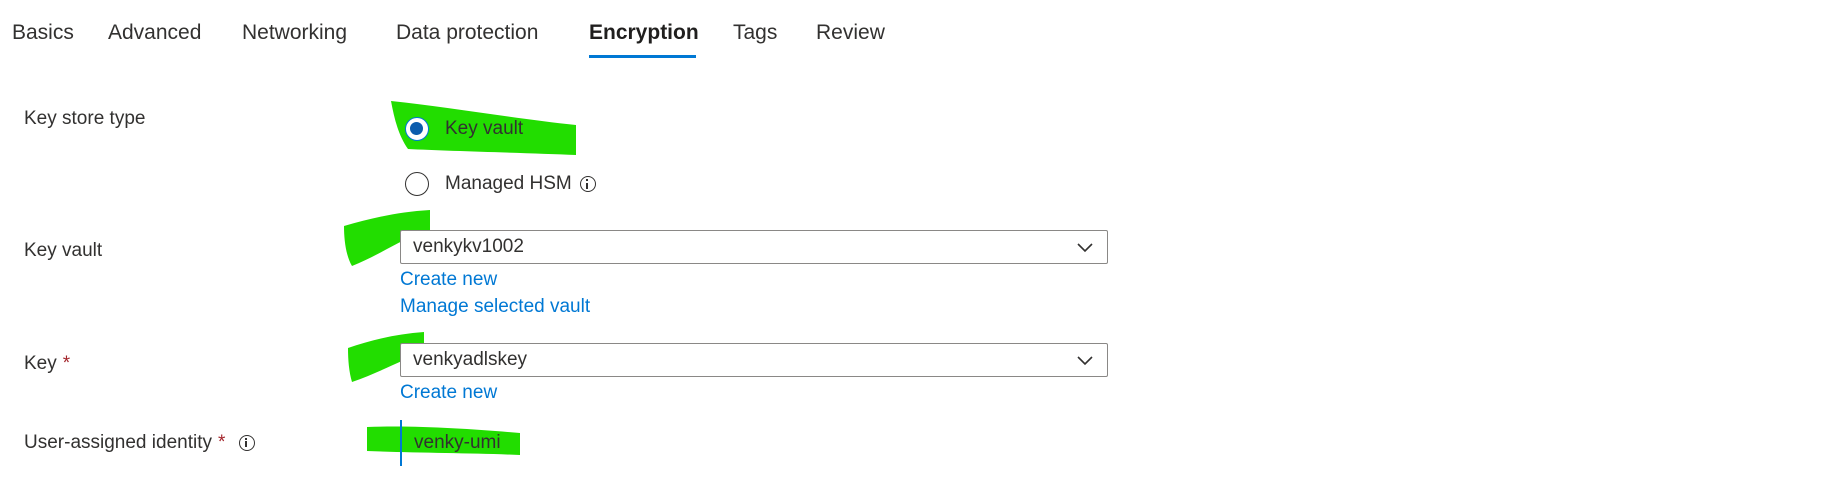 The width and height of the screenshot is (1840, 496). I want to click on key-label-text: Key, so click(40, 363).